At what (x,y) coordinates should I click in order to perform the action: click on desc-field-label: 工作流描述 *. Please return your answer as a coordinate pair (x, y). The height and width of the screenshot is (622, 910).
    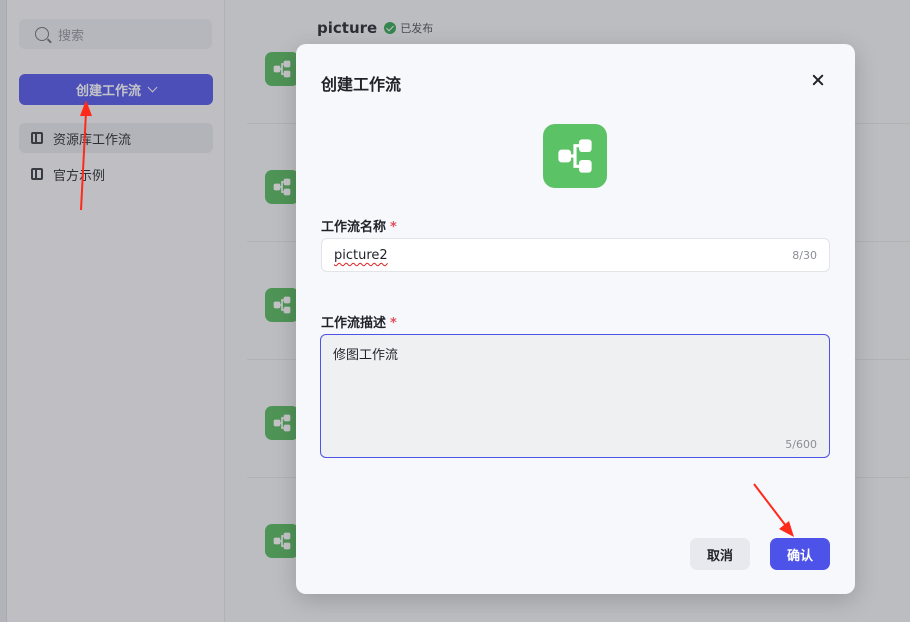
    Looking at the image, I should click on (359, 321).